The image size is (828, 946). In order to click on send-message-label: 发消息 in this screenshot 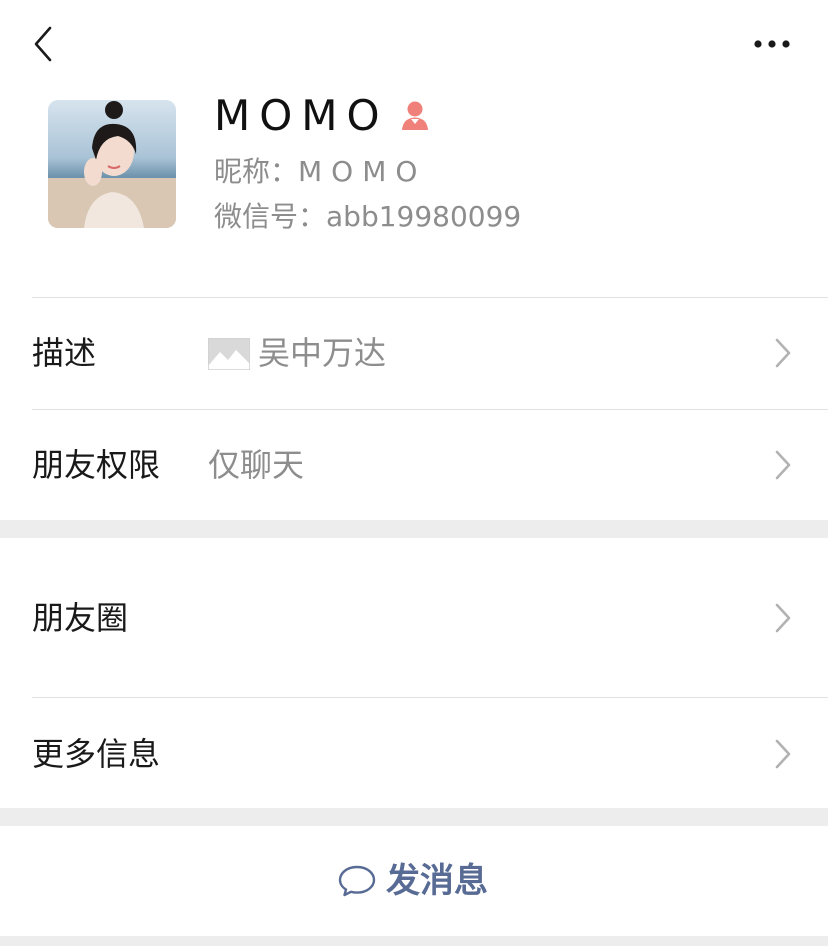, I will do `click(437, 881)`.